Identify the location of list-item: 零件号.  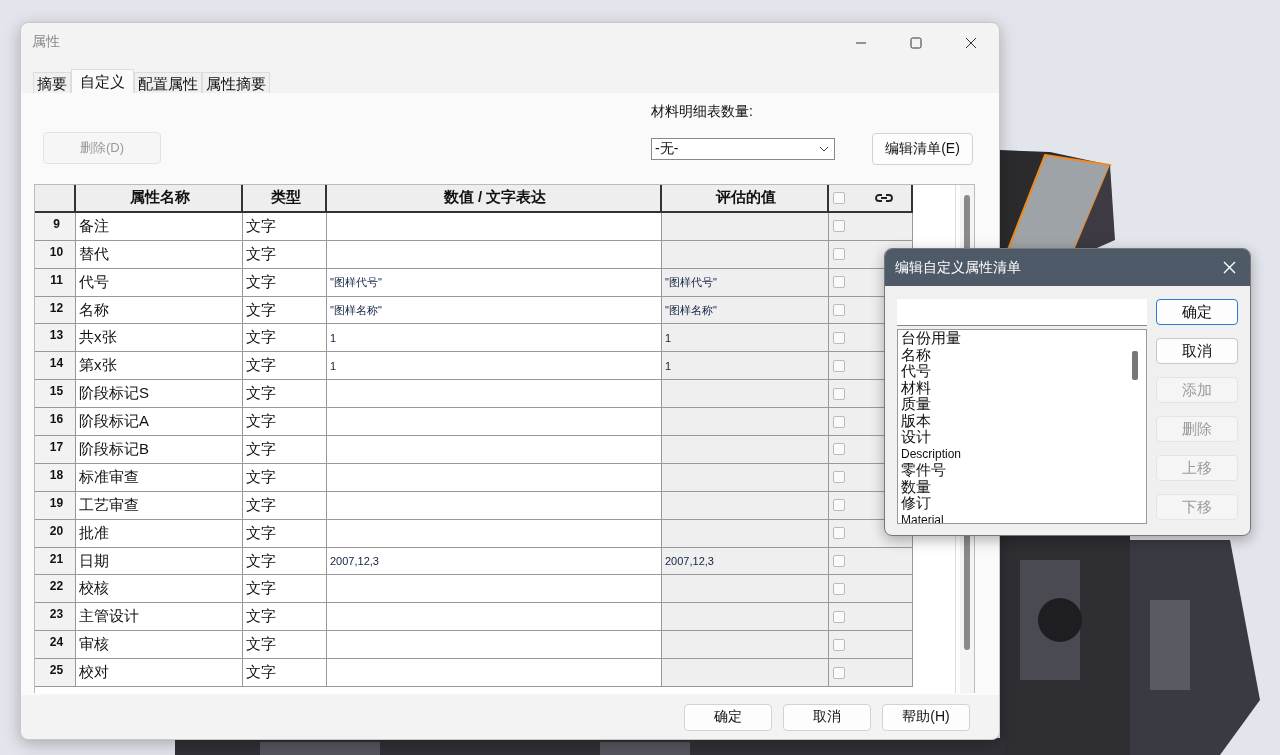
(1013, 470).